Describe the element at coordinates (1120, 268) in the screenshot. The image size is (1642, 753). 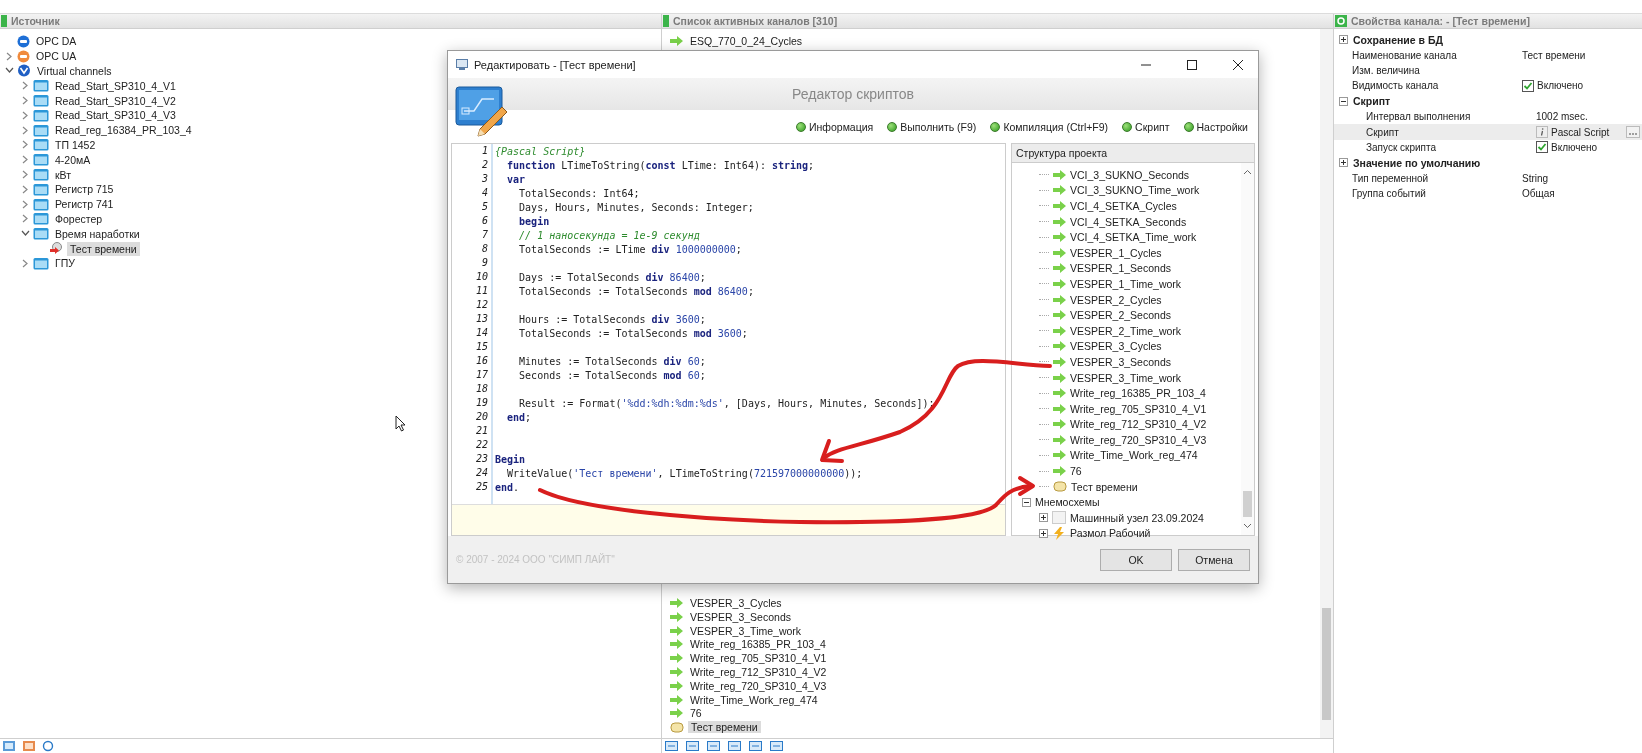
I see `tree-item: VESPER_1_Seconds` at that location.